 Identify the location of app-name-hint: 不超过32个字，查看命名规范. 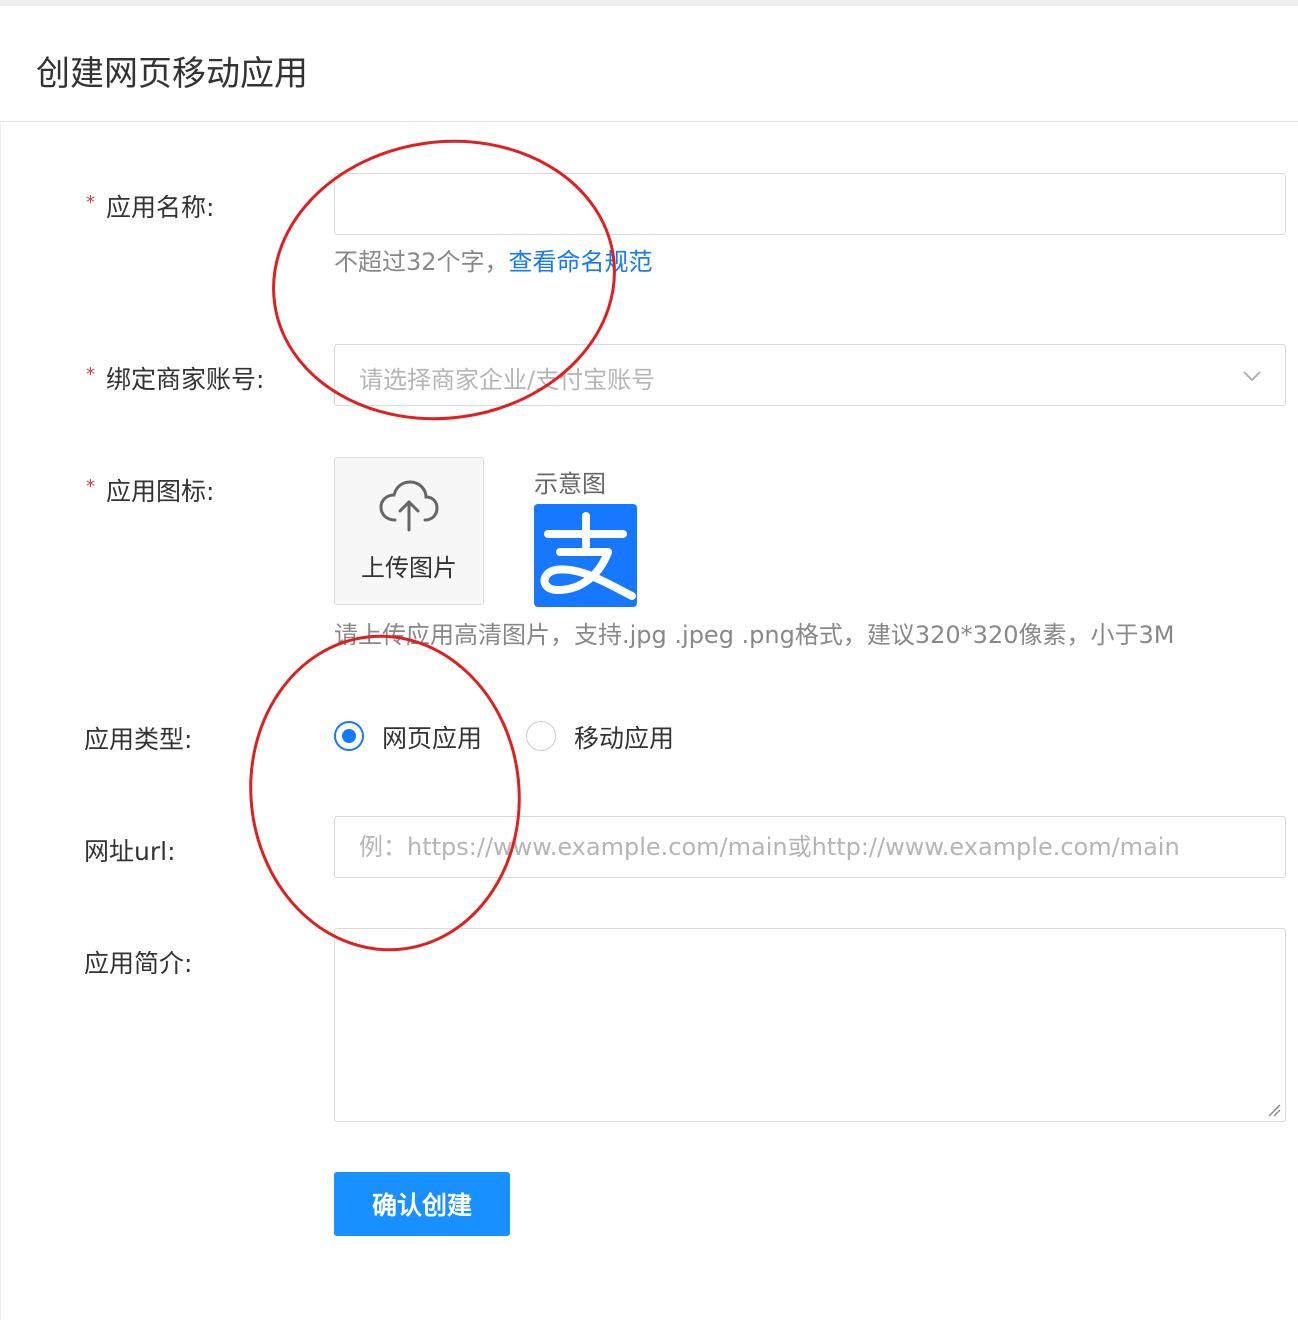
(493, 259).